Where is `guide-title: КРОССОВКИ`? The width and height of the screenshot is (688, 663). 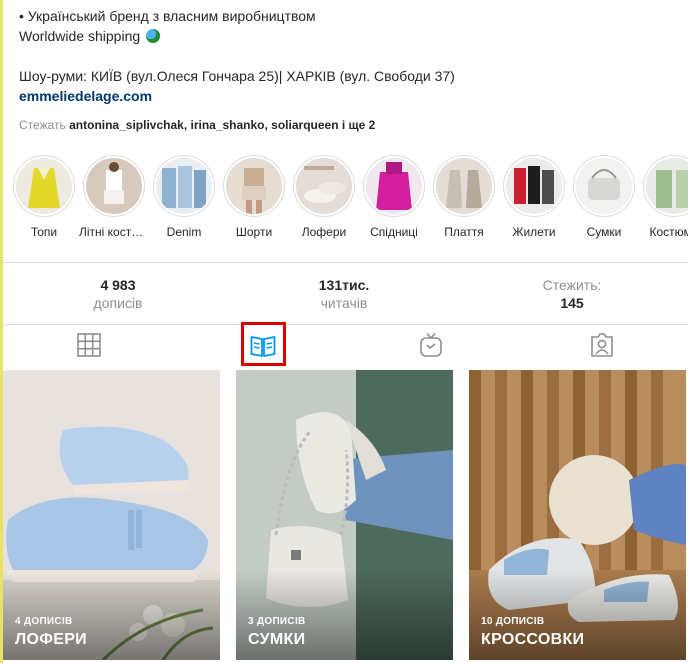
guide-title: КРОССОВКИ is located at coordinates (533, 639).